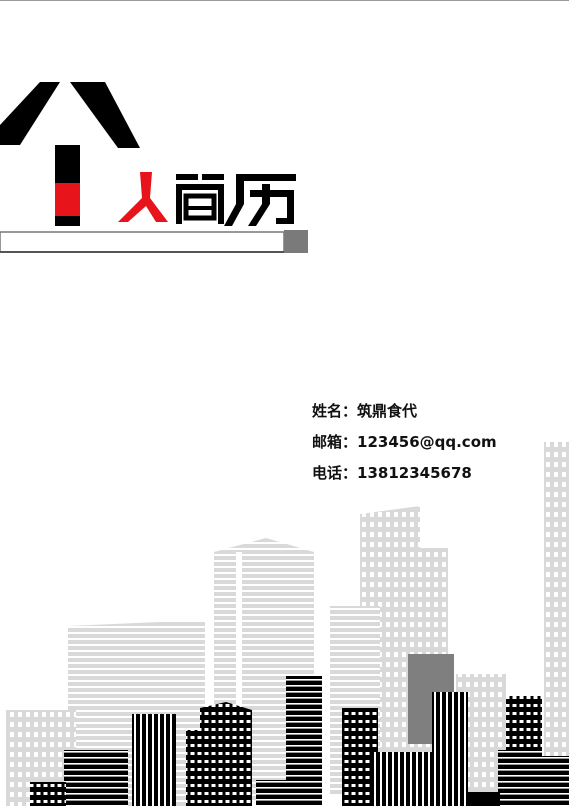  I want to click on page-top-border, so click(284, 0).